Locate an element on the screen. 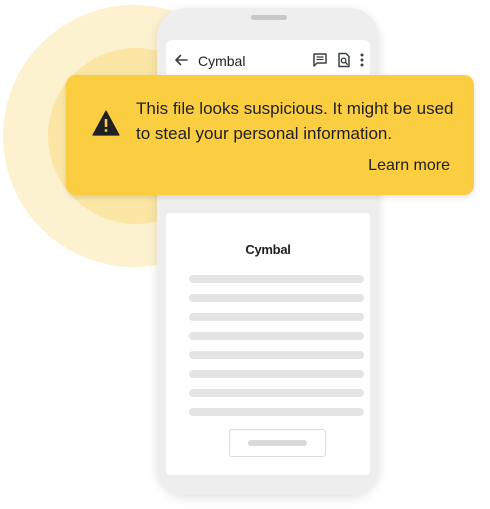 The height and width of the screenshot is (509, 490). document-brand-logo: Cymbal is located at coordinates (268, 249).